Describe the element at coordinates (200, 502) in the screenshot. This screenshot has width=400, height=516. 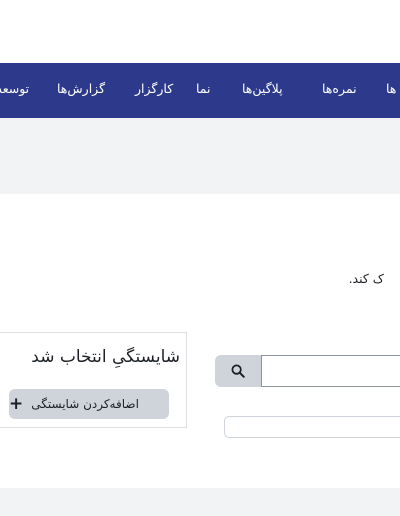
I see `footer-band` at that location.